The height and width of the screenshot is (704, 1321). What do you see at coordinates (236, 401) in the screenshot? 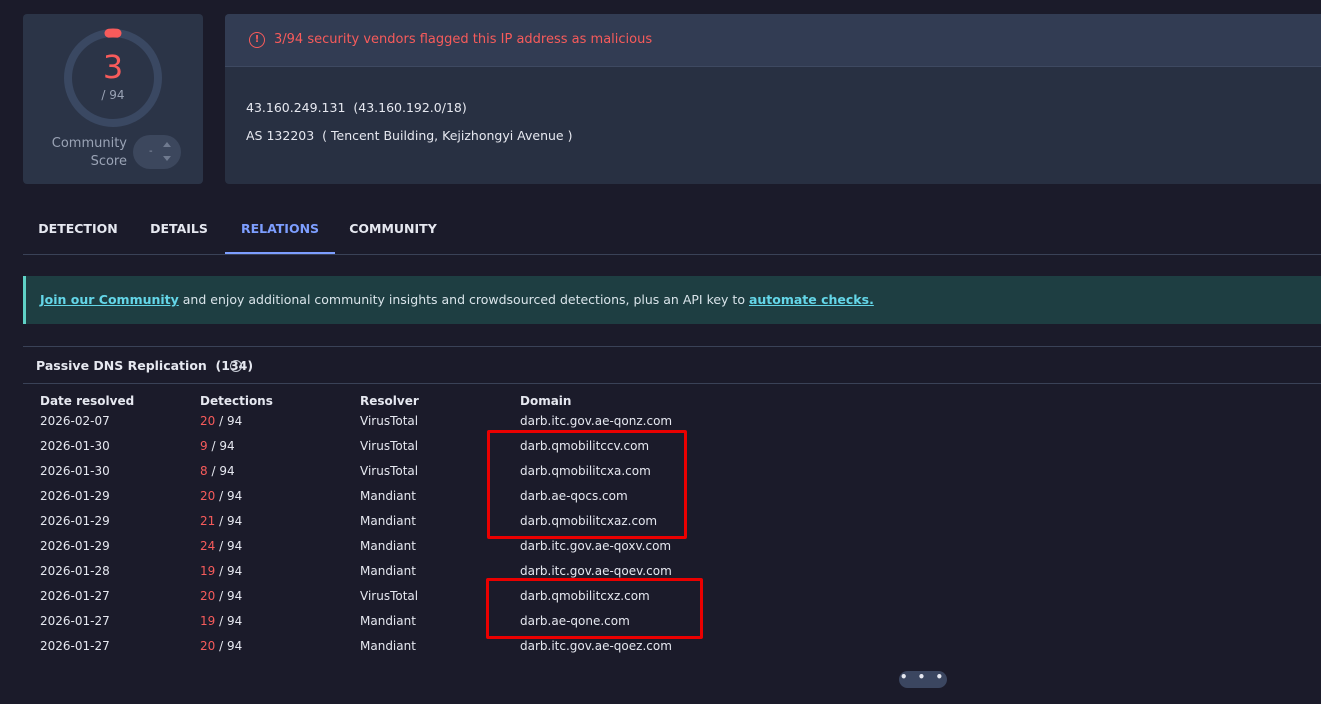
I see `column-header-detections: Detections` at bounding box center [236, 401].